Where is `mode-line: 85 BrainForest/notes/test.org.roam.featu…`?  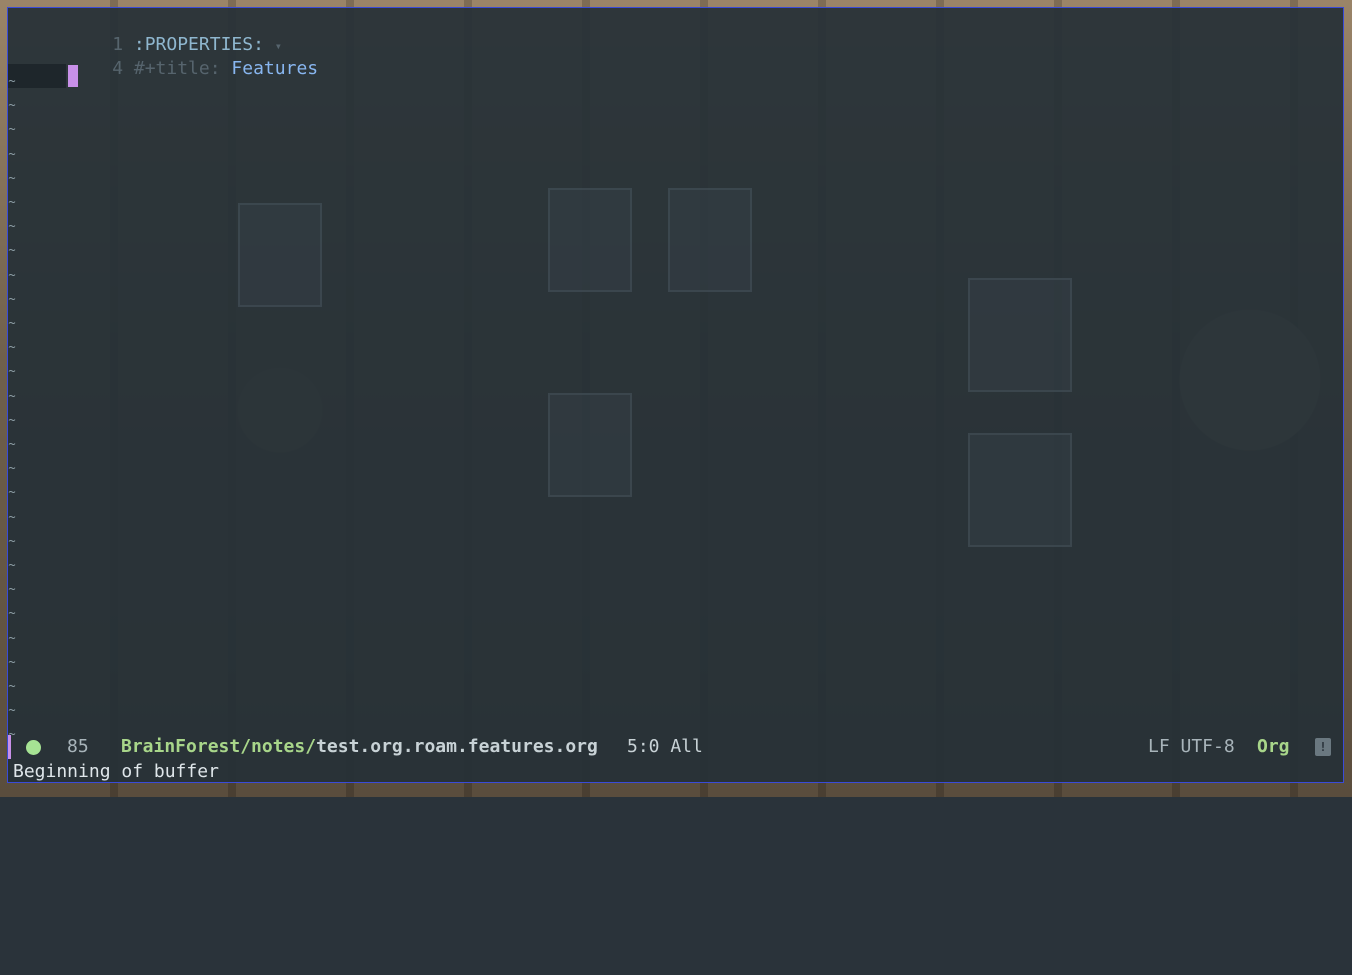 mode-line: 85 BrainForest/notes/test.org.roam.featu… is located at coordinates (675, 747).